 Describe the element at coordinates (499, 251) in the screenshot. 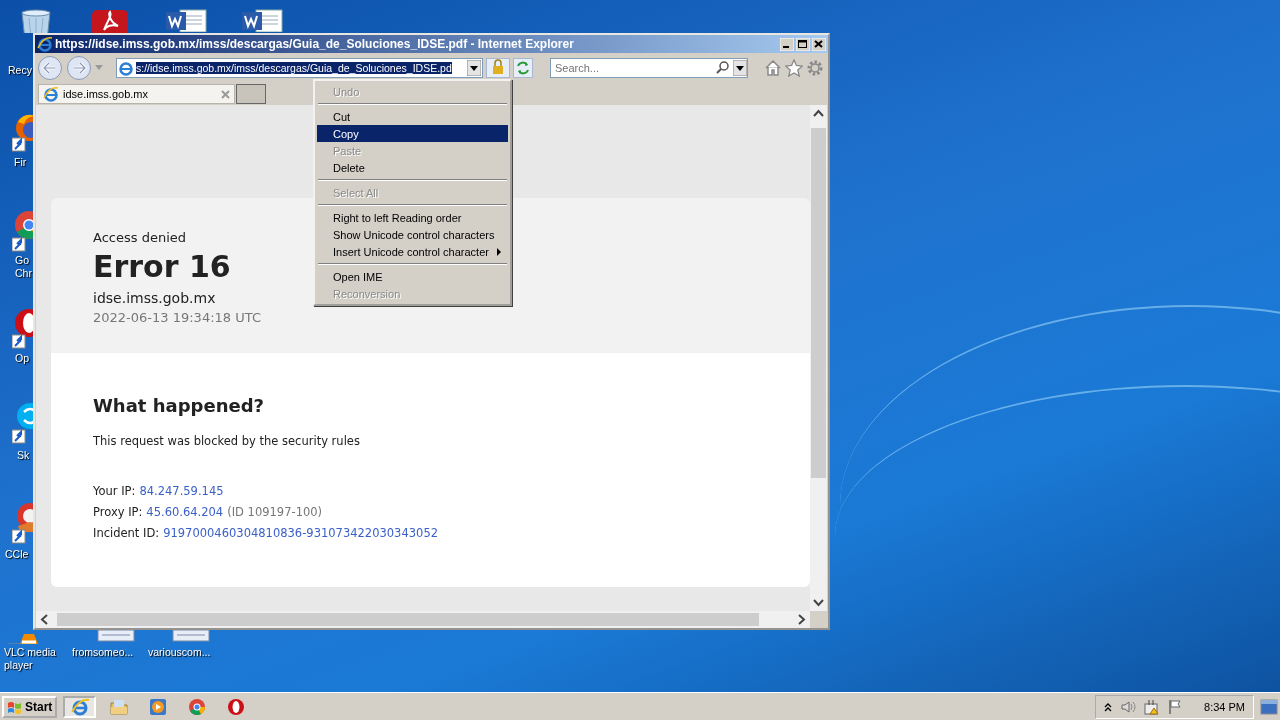

I see `submenu-arrow-icon` at that location.